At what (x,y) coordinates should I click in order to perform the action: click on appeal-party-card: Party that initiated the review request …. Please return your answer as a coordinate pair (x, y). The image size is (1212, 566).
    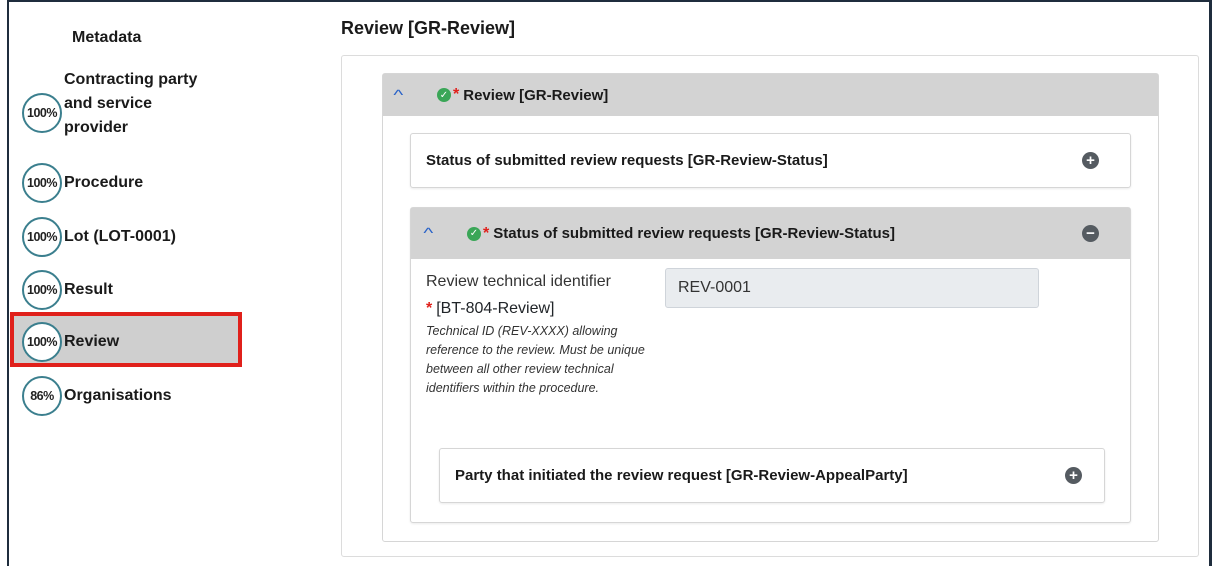
    Looking at the image, I should click on (772, 475).